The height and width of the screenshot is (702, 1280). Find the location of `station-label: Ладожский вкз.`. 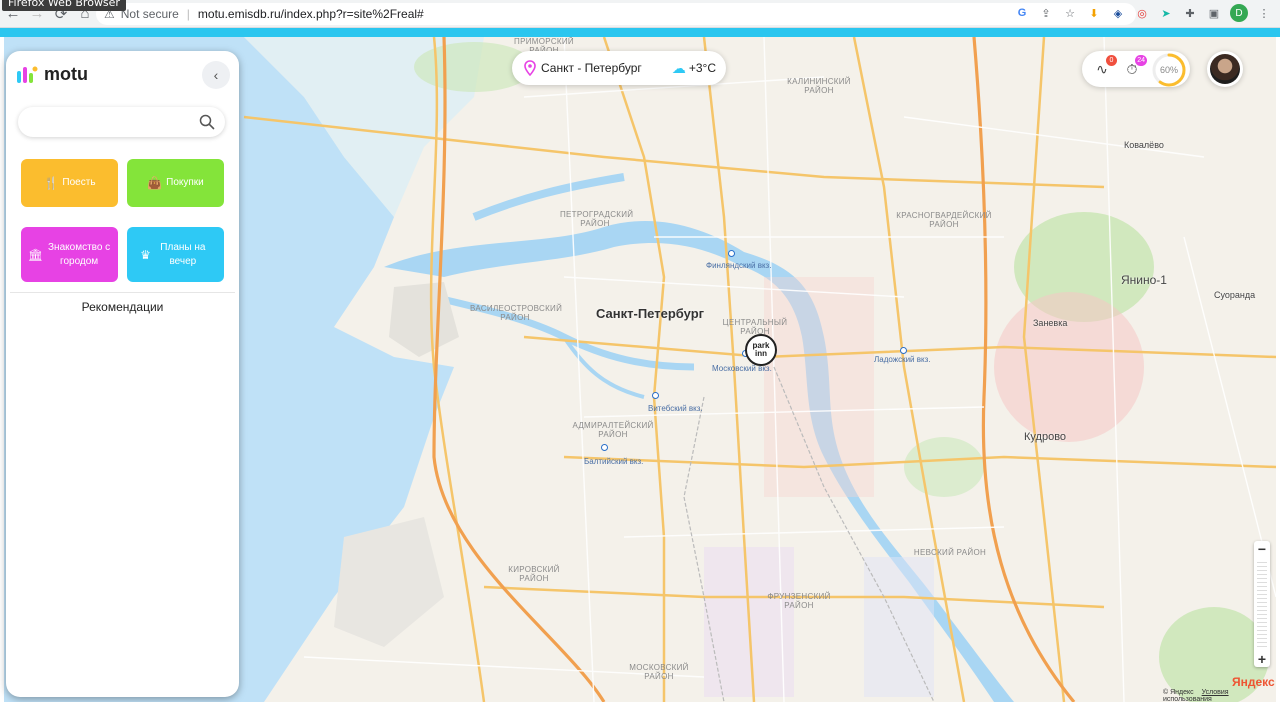

station-label: Ладожский вкз. is located at coordinates (902, 359).